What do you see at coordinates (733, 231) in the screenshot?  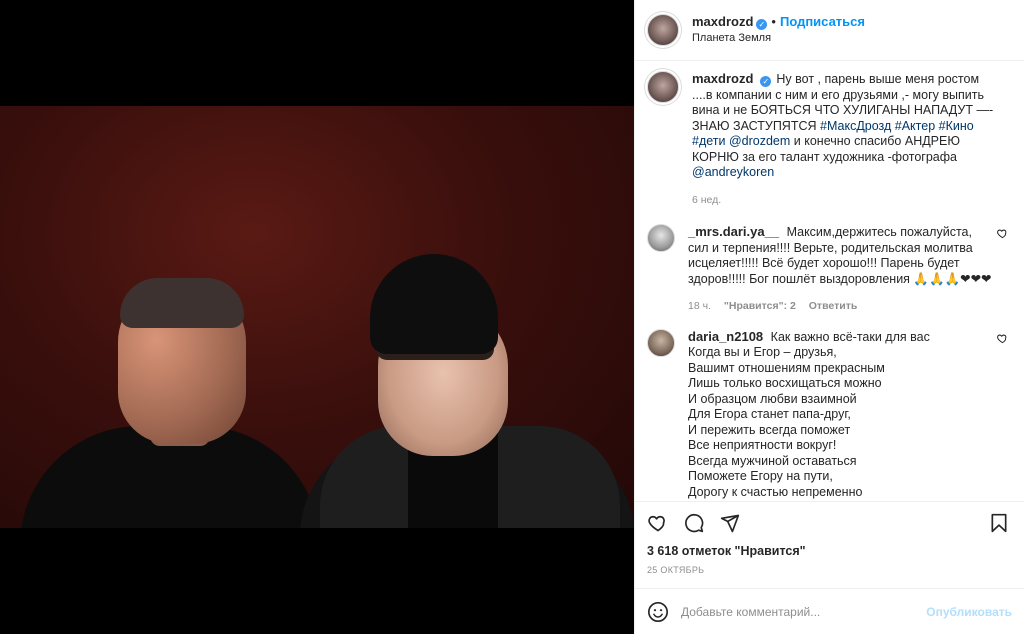 I see `comment-username: _mrs.dari.ya__` at bounding box center [733, 231].